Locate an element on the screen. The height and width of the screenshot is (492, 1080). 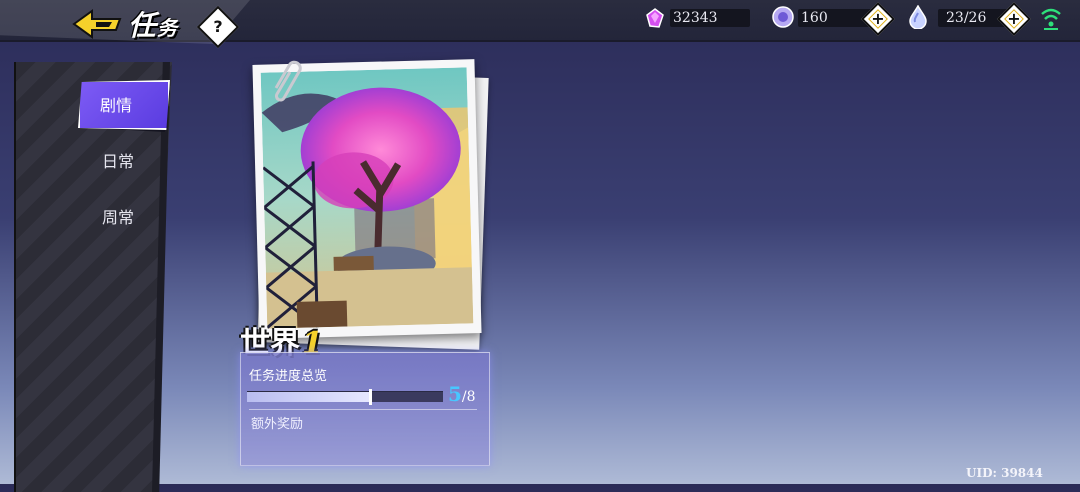
coin-icon is located at coordinates (783, 17).